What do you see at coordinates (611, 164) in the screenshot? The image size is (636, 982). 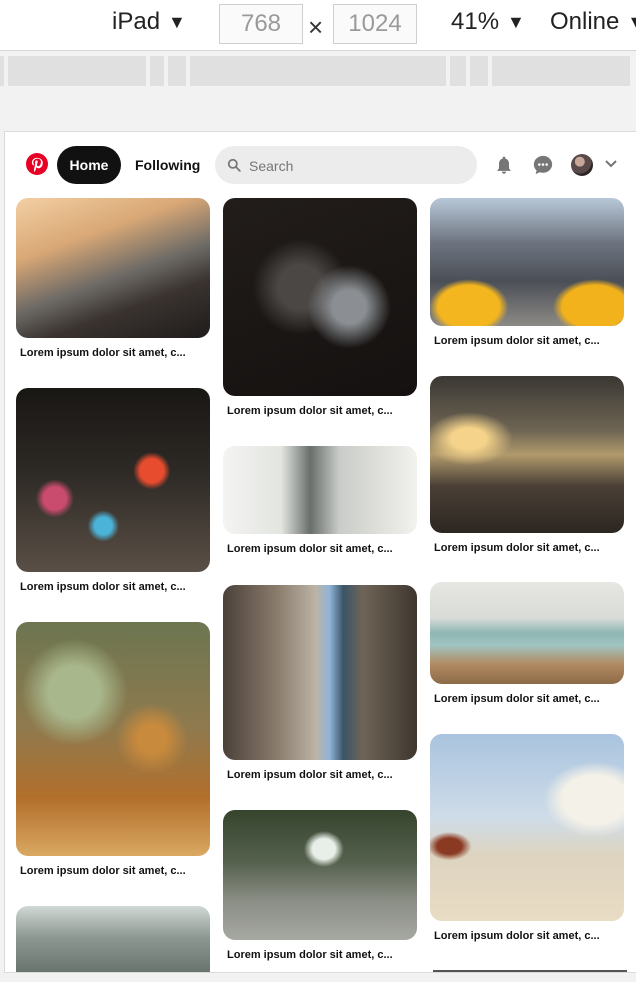 I see `chevron-down-icon` at bounding box center [611, 164].